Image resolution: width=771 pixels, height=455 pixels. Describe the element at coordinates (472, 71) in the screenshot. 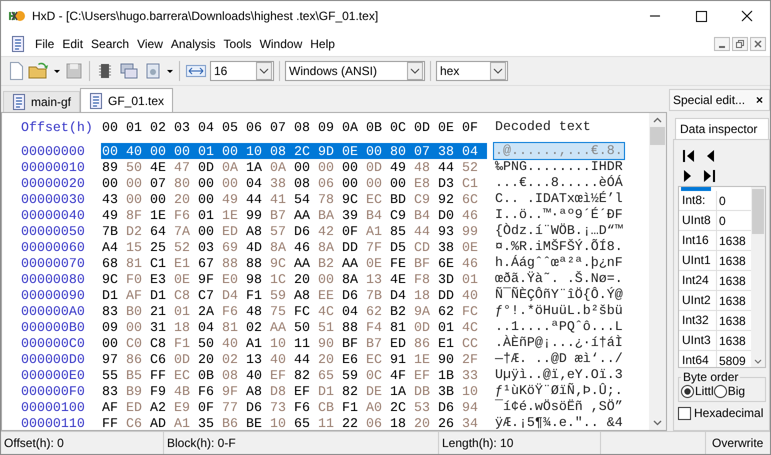

I see `offset-base-dropdown: hex` at that location.